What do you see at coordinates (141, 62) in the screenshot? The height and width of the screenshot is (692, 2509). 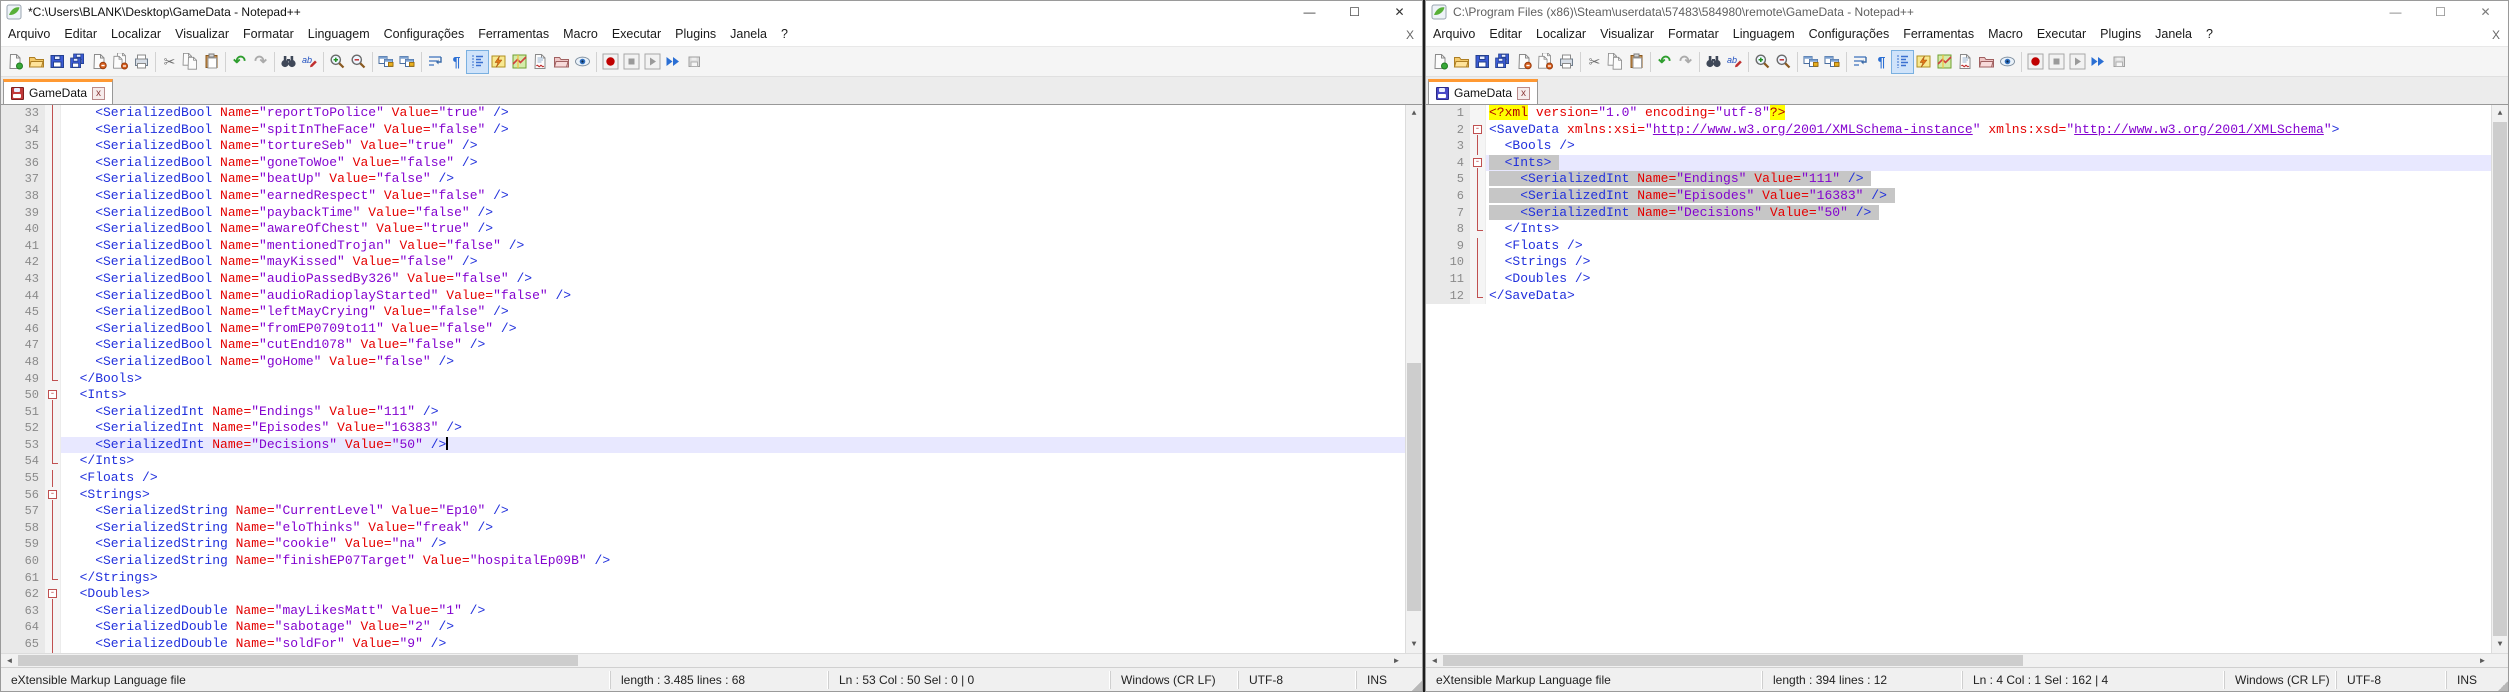 I see `print-icon` at bounding box center [141, 62].